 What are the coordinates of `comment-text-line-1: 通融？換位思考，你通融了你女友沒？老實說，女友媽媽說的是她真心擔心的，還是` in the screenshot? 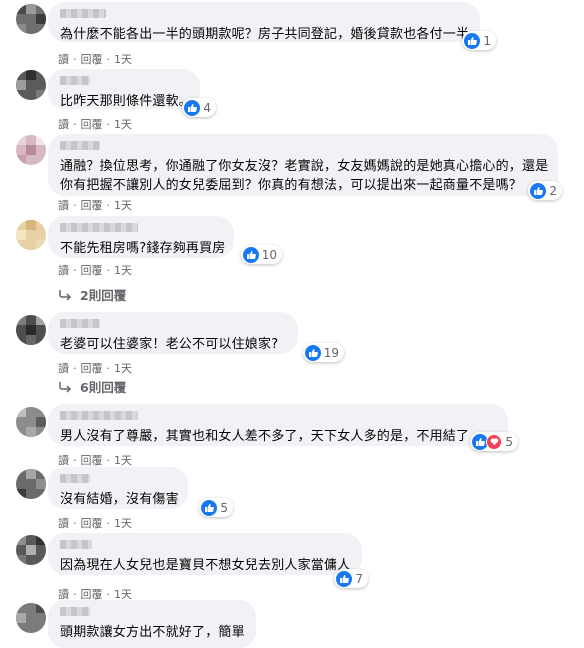 It's located at (304, 166).